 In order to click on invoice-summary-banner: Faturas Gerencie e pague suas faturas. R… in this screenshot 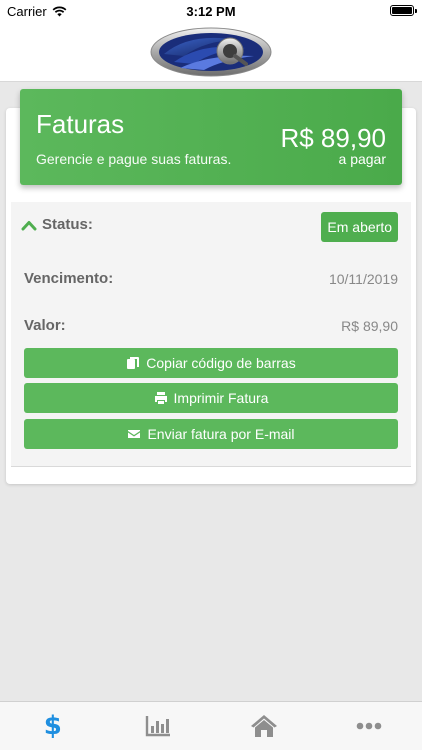, I will do `click(211, 137)`.